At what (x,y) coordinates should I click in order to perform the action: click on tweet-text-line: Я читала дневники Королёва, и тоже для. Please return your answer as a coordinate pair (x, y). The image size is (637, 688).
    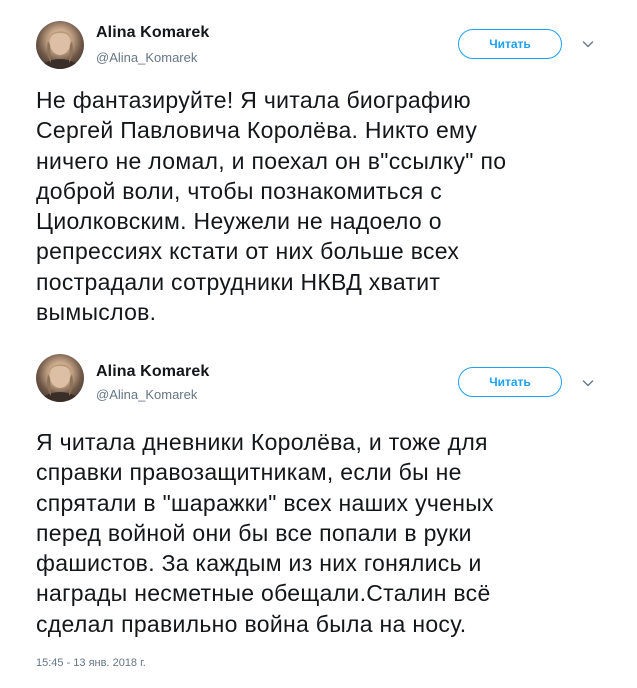
    Looking at the image, I should click on (262, 442).